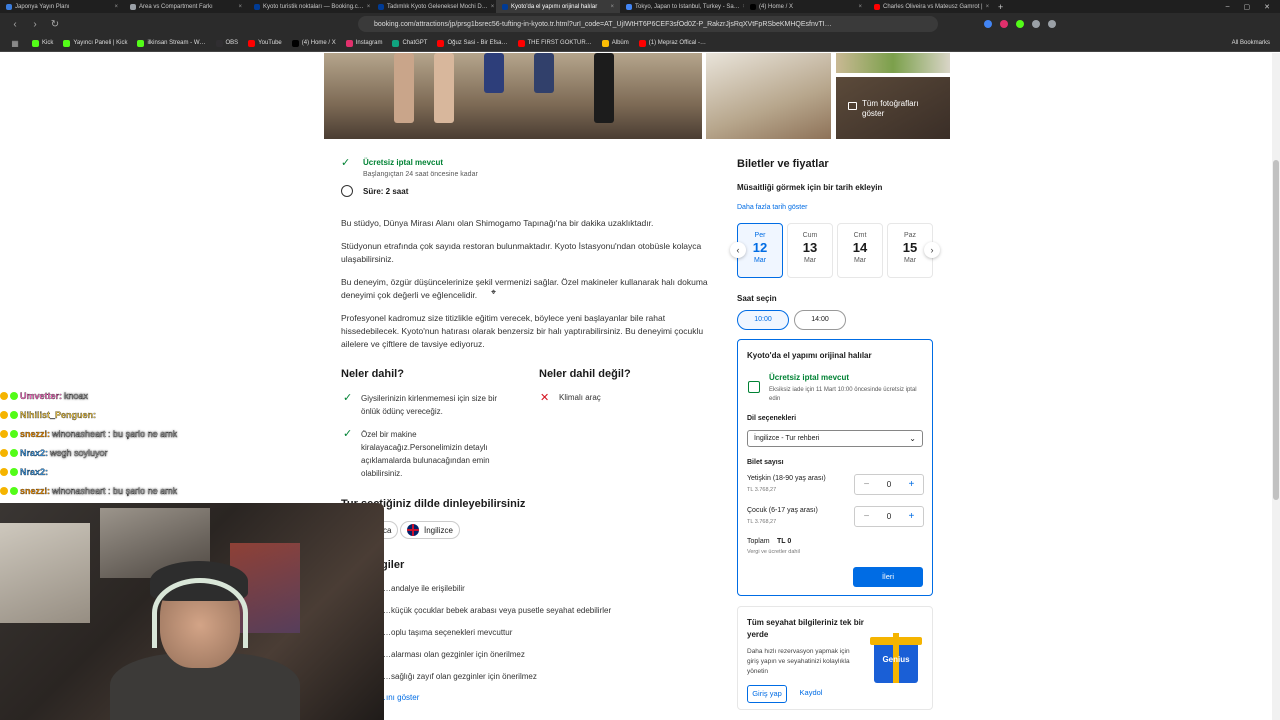 This screenshot has height=720, width=1280. What do you see at coordinates (888, 577) in the screenshot?
I see `next-button: İleri` at bounding box center [888, 577].